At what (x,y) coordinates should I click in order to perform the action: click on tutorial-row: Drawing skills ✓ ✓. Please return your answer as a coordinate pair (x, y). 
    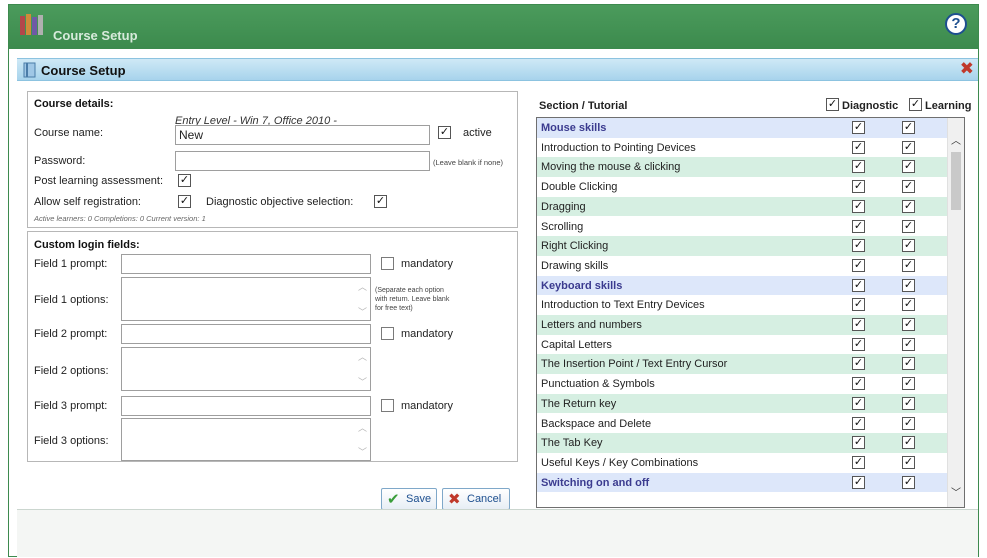
    Looking at the image, I should click on (743, 266).